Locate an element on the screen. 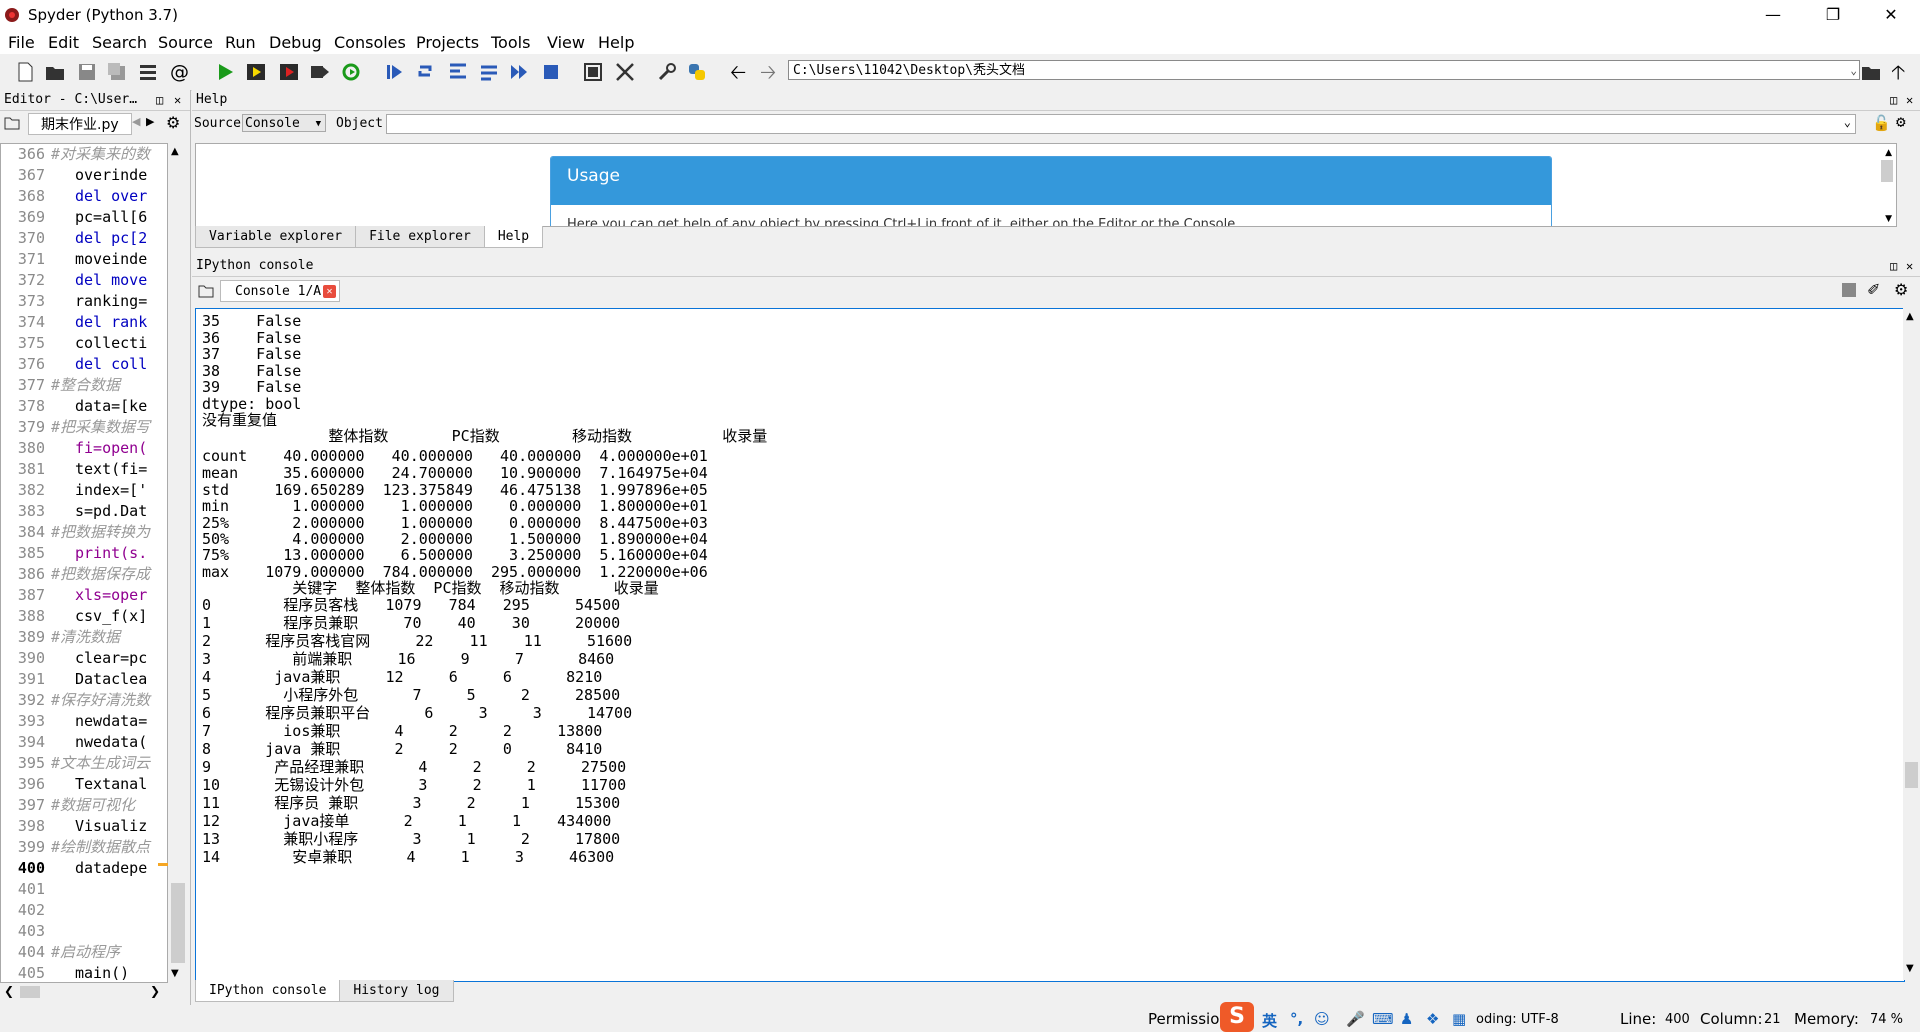 This screenshot has width=1920, height=1032. debug-icon is located at coordinates (394, 72).